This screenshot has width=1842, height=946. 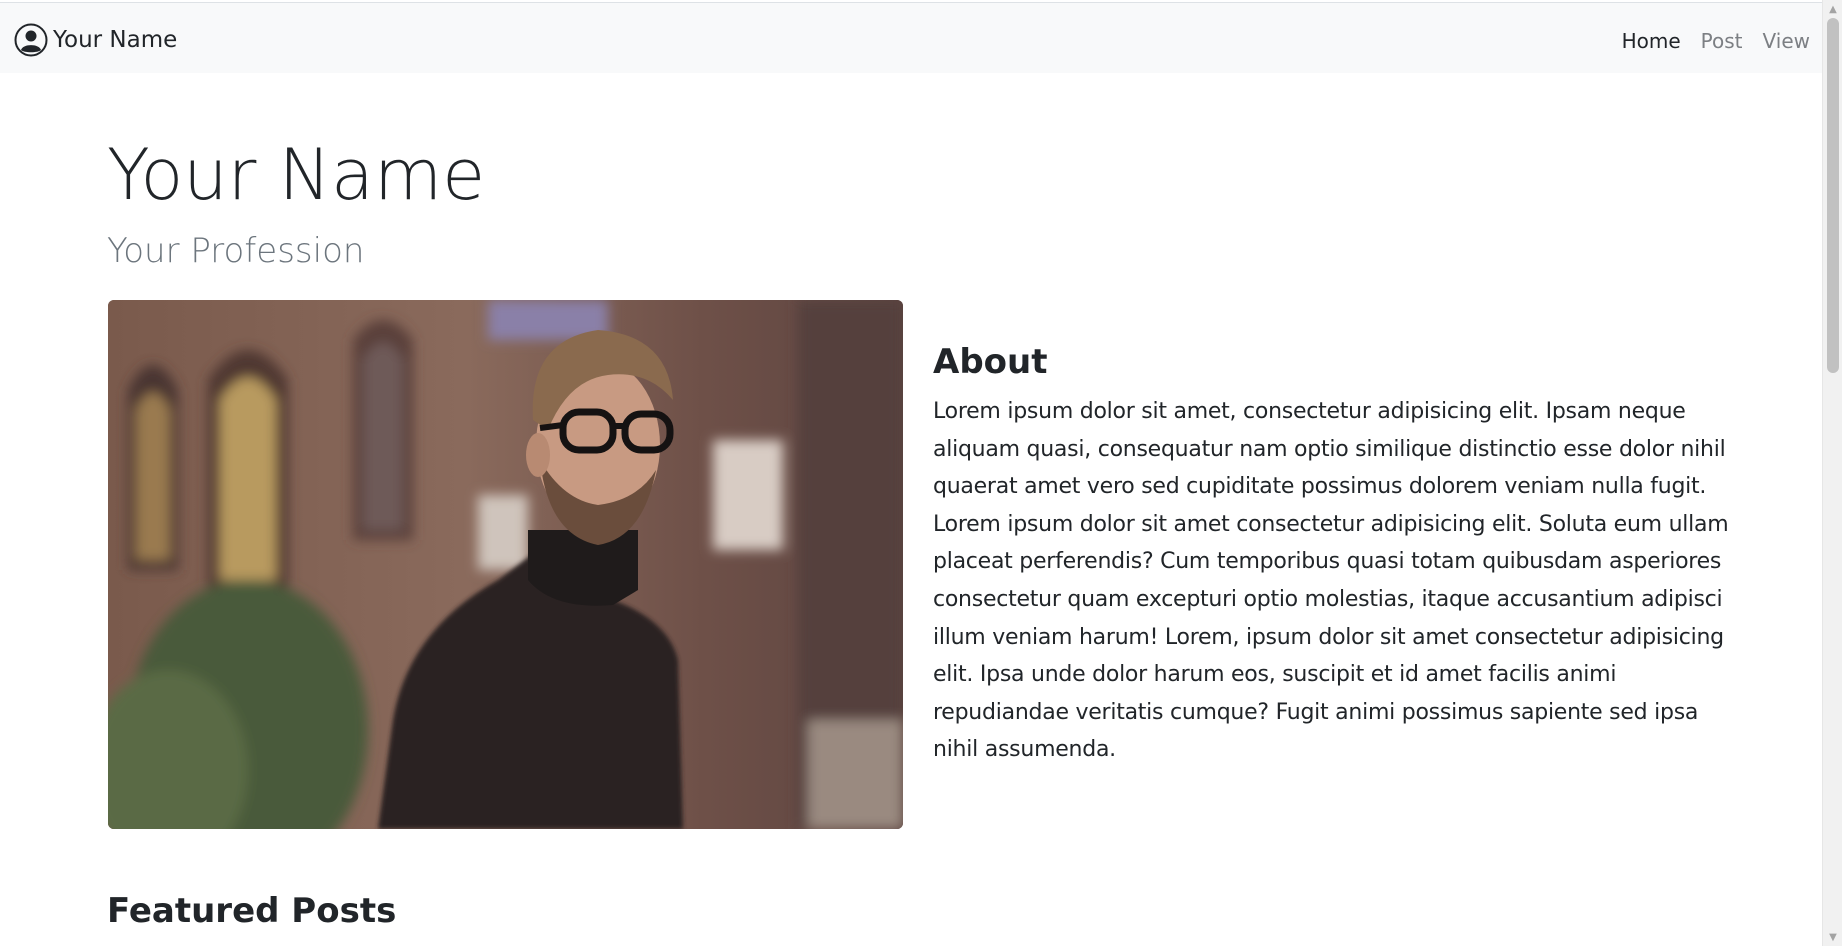 I want to click on nav-home-link: Home, so click(x=1651, y=41).